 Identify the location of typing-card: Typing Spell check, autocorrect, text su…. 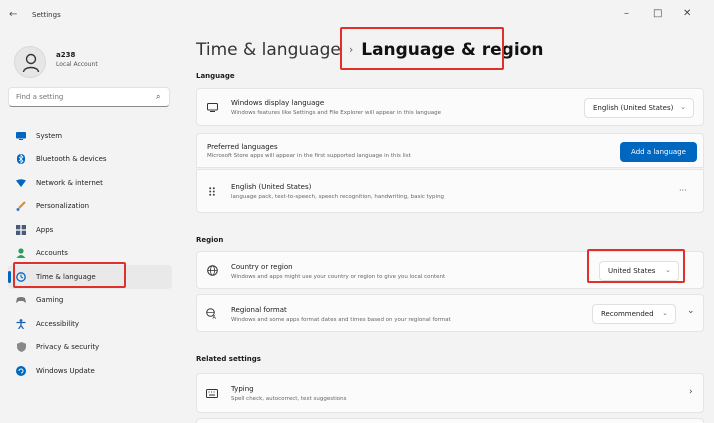
(450, 393).